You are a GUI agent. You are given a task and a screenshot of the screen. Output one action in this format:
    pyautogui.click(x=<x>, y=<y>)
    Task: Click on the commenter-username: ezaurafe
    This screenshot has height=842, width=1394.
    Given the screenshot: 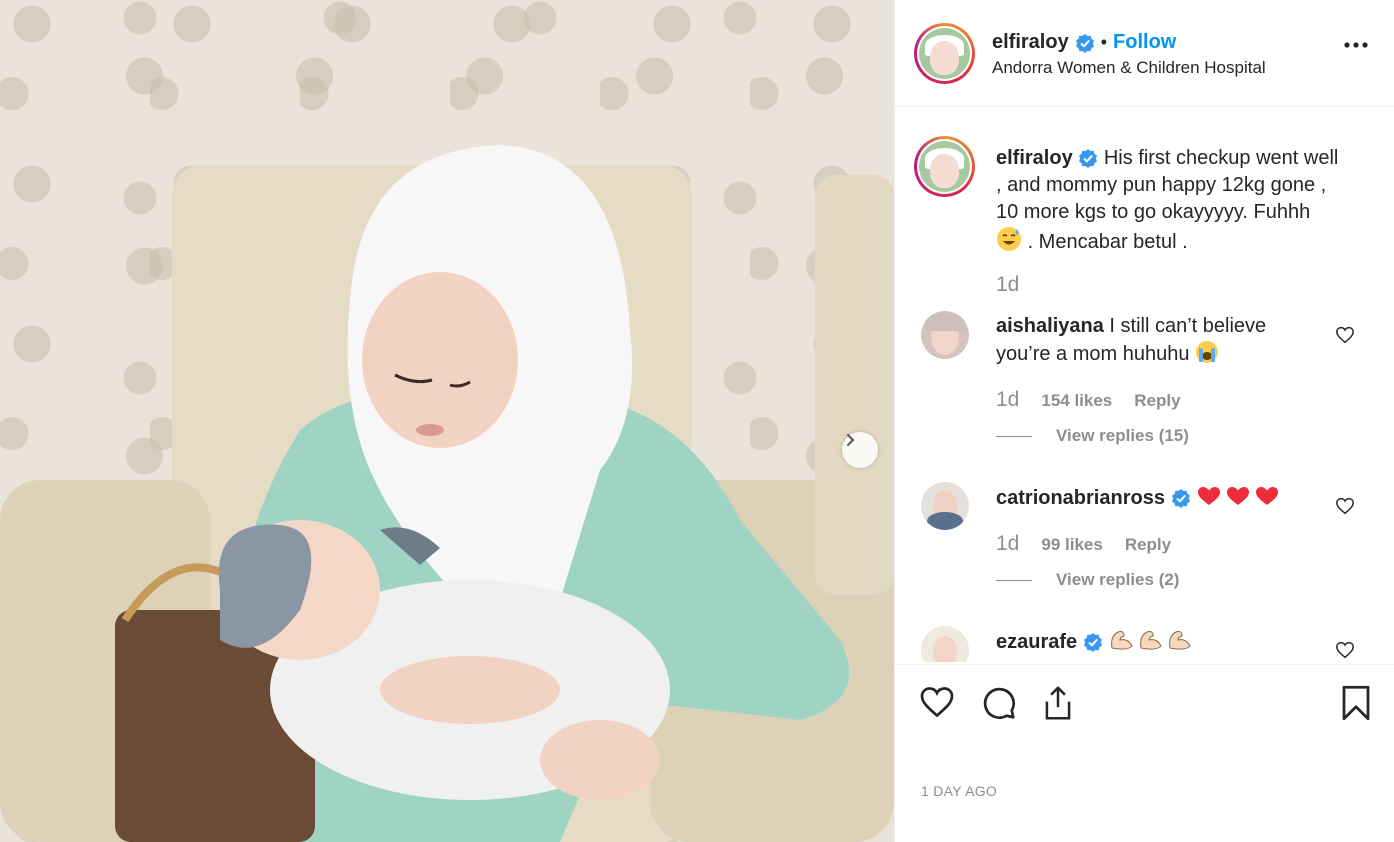 What is the action you would take?
    pyautogui.click(x=1036, y=642)
    